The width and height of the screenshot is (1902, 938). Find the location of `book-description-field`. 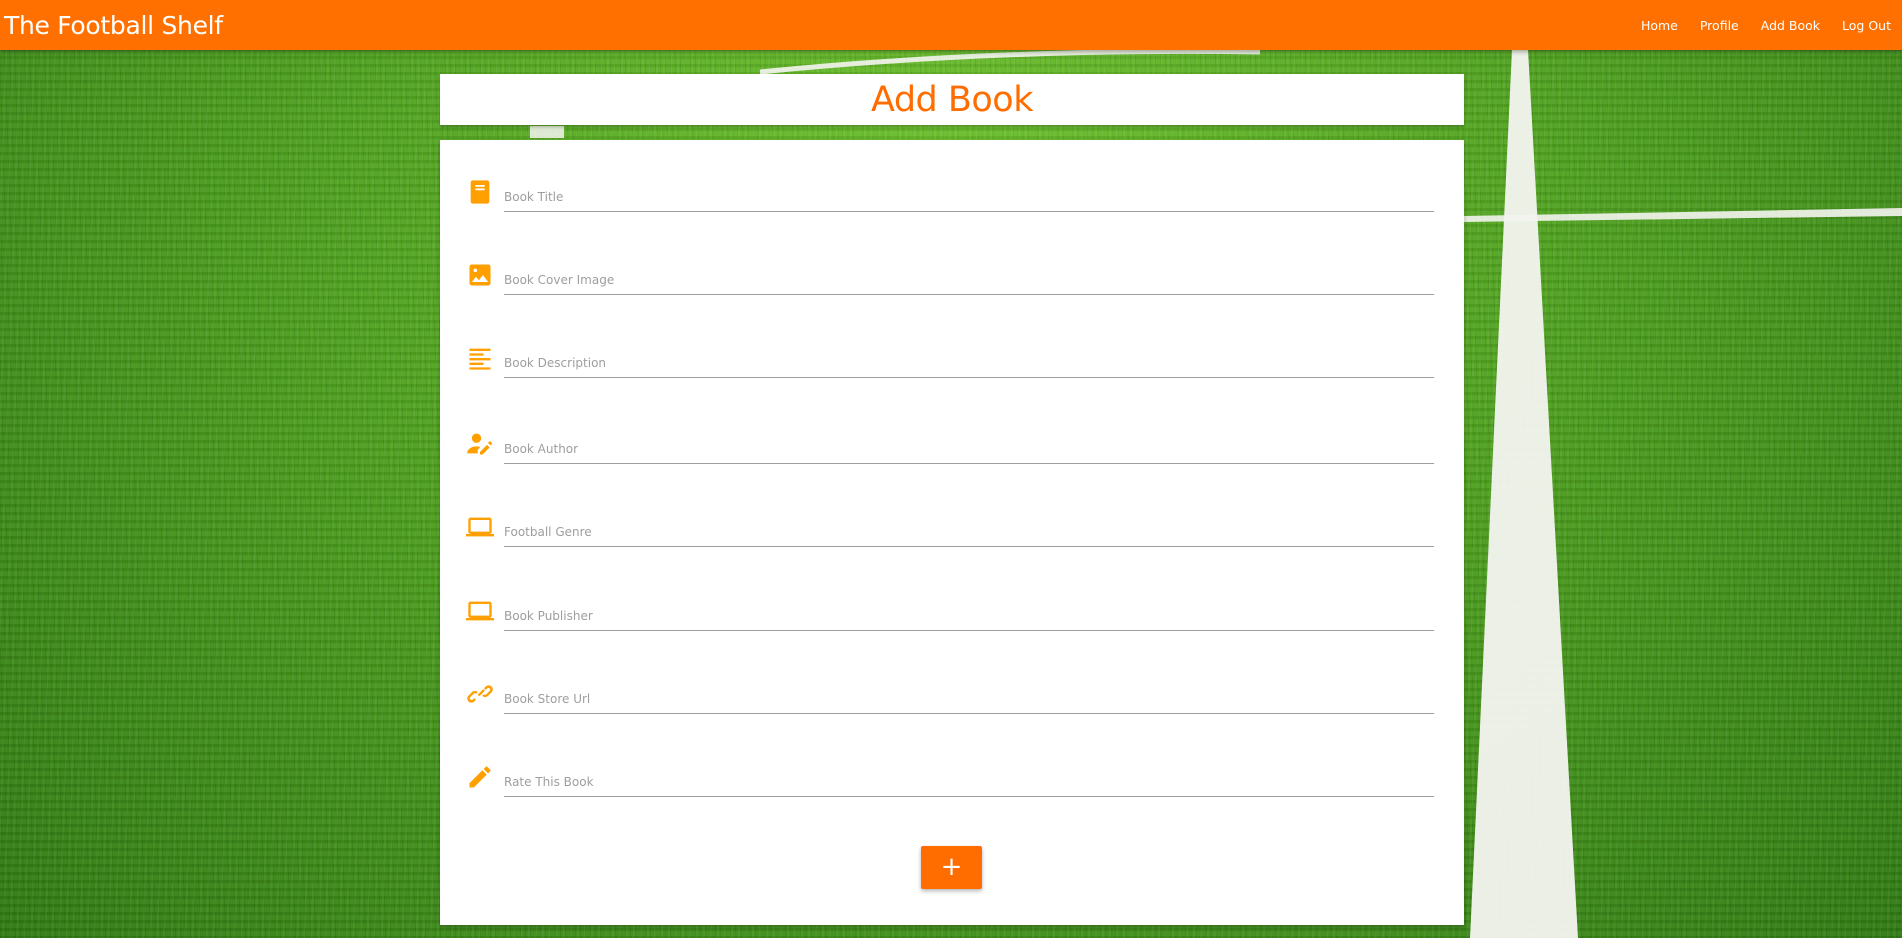

book-description-field is located at coordinates (949, 364).